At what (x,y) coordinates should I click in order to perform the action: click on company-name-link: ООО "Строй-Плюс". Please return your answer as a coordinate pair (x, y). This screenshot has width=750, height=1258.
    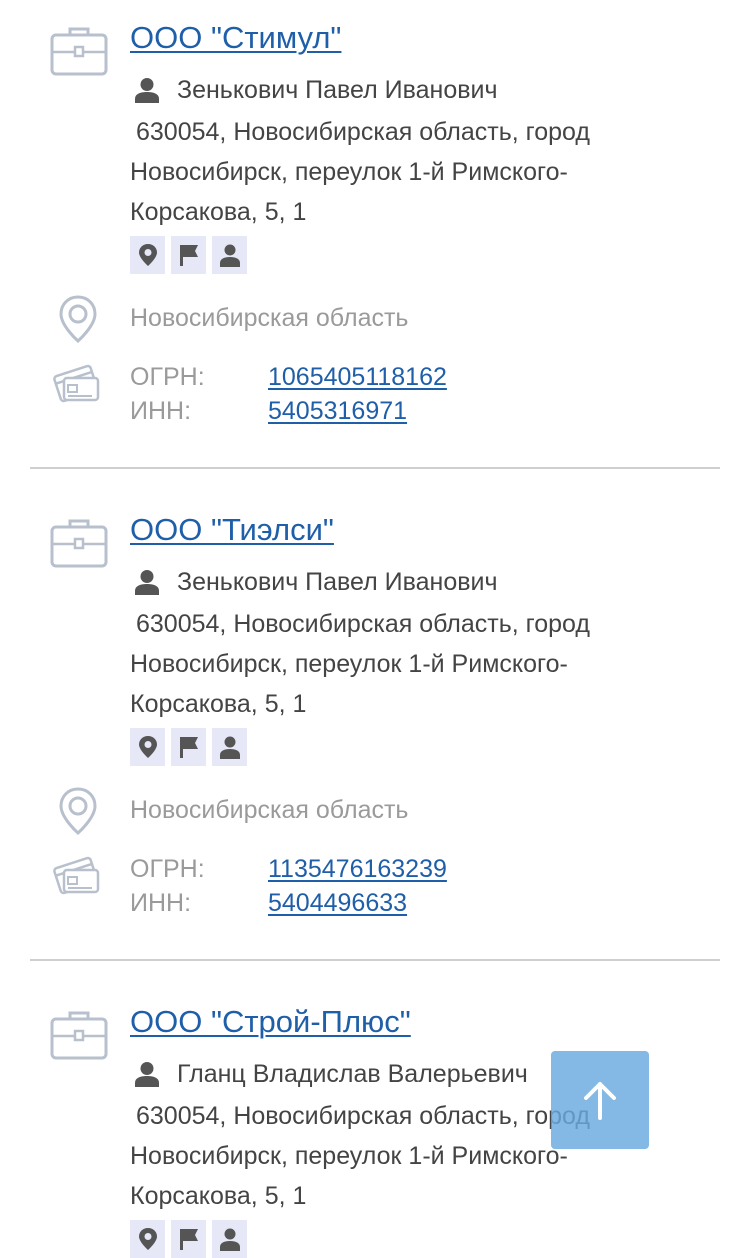
    Looking at the image, I should click on (270, 1022).